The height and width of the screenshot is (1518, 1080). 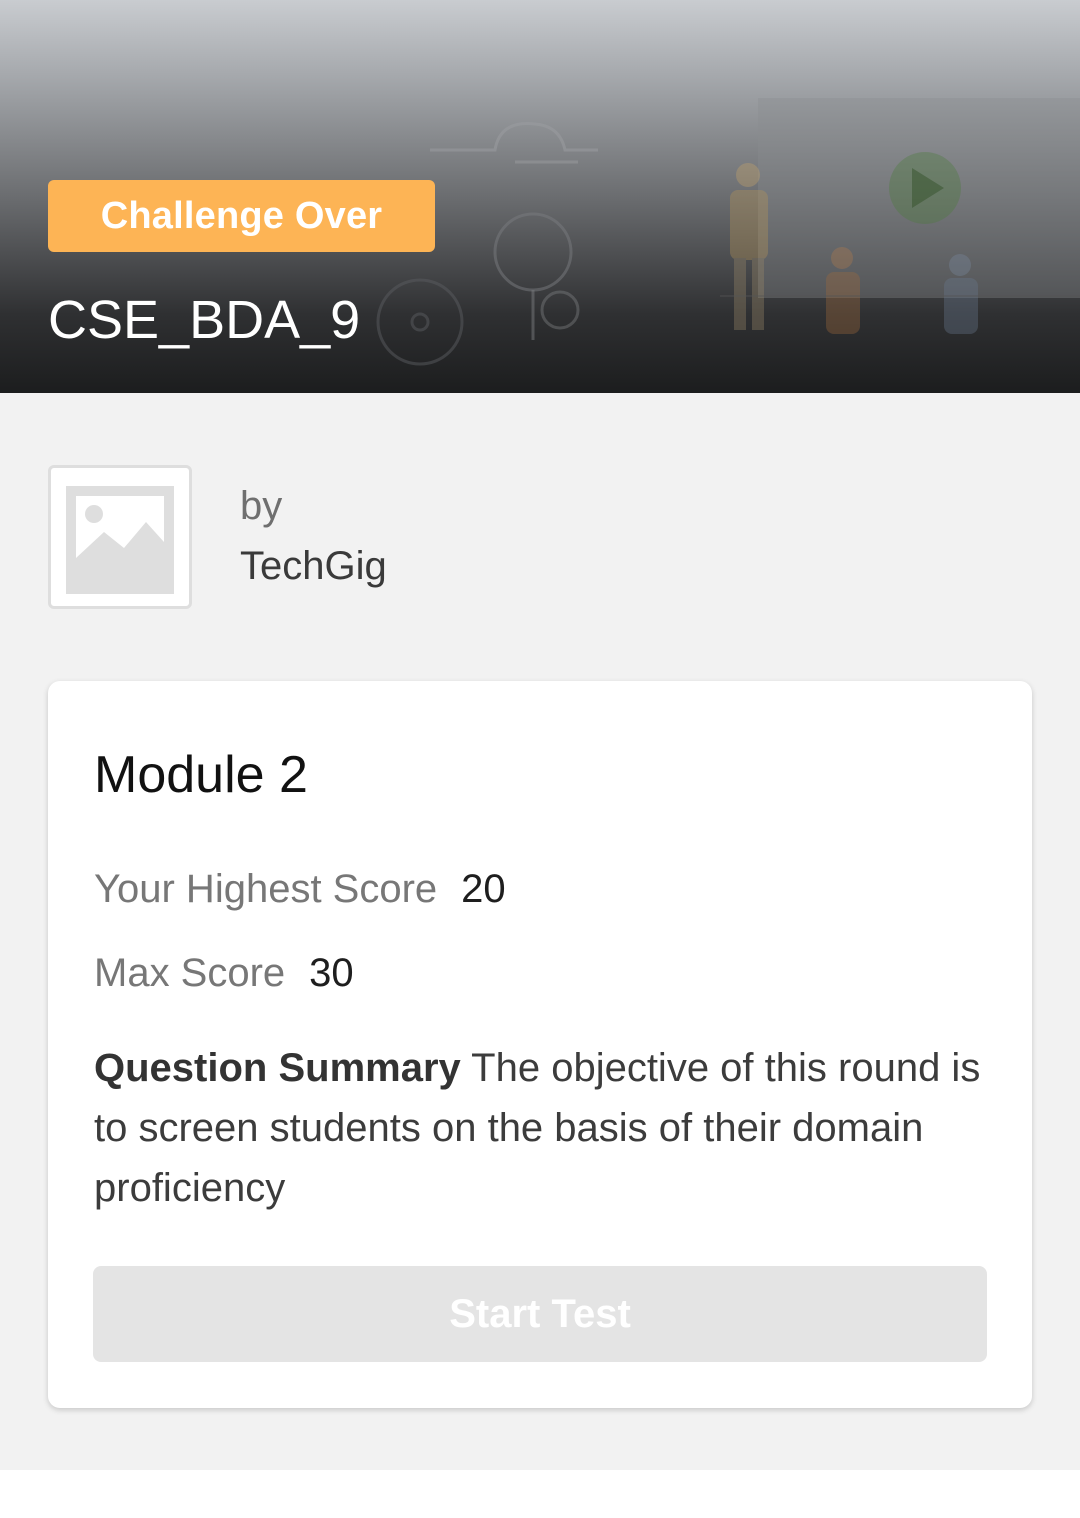 I want to click on organizer-name: TechGig, so click(x=313, y=566).